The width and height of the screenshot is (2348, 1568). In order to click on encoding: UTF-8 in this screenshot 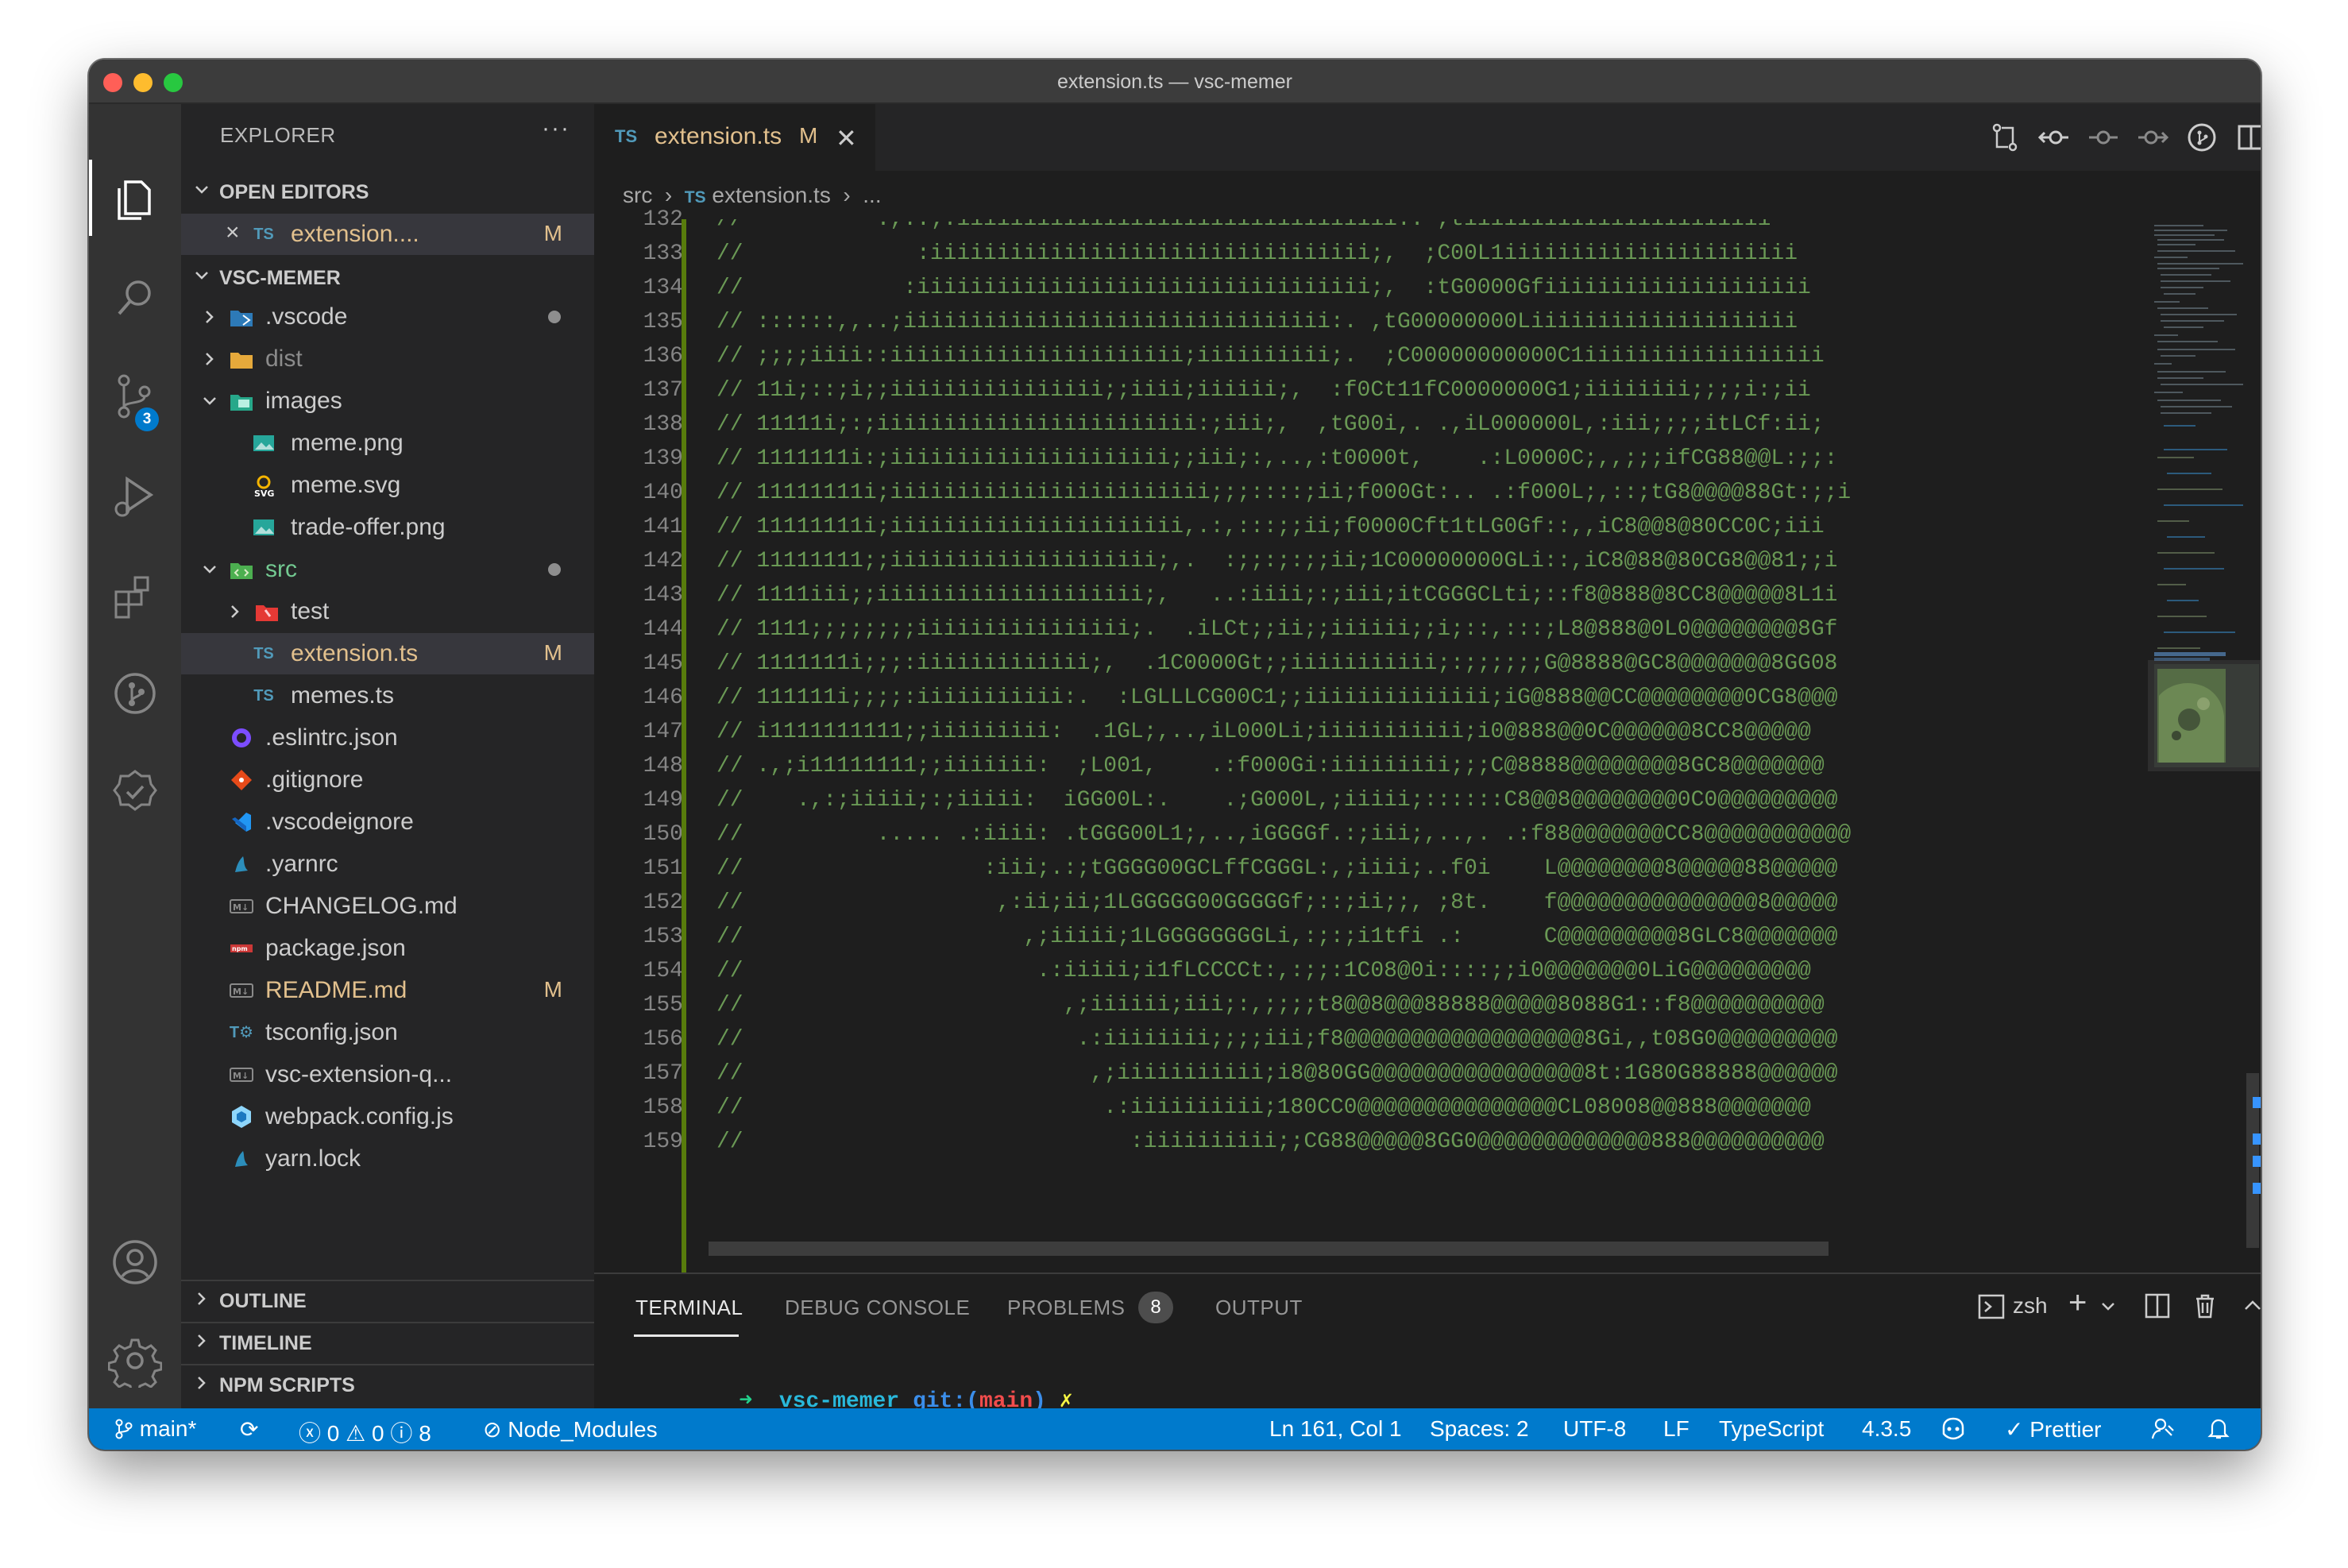, I will do `click(1594, 1429)`.